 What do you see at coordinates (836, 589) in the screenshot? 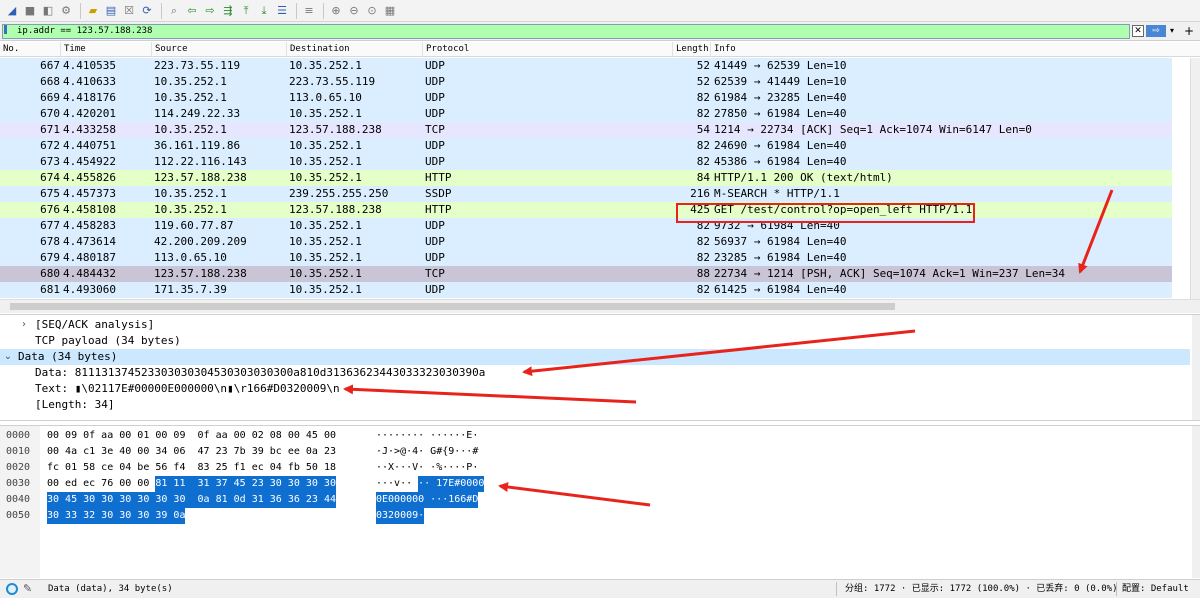
I see `status-separator` at bounding box center [836, 589].